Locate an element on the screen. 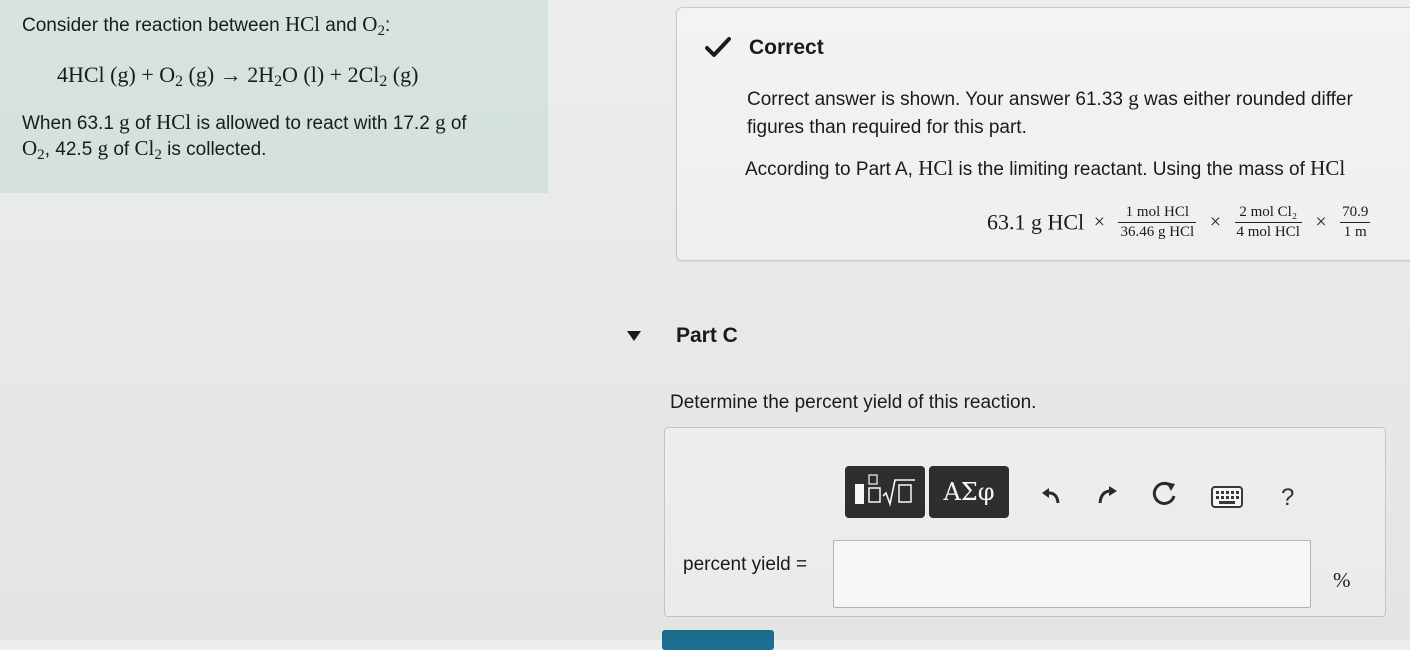 This screenshot has width=1410, height=650. part-c-title: Part C is located at coordinates (707, 336).